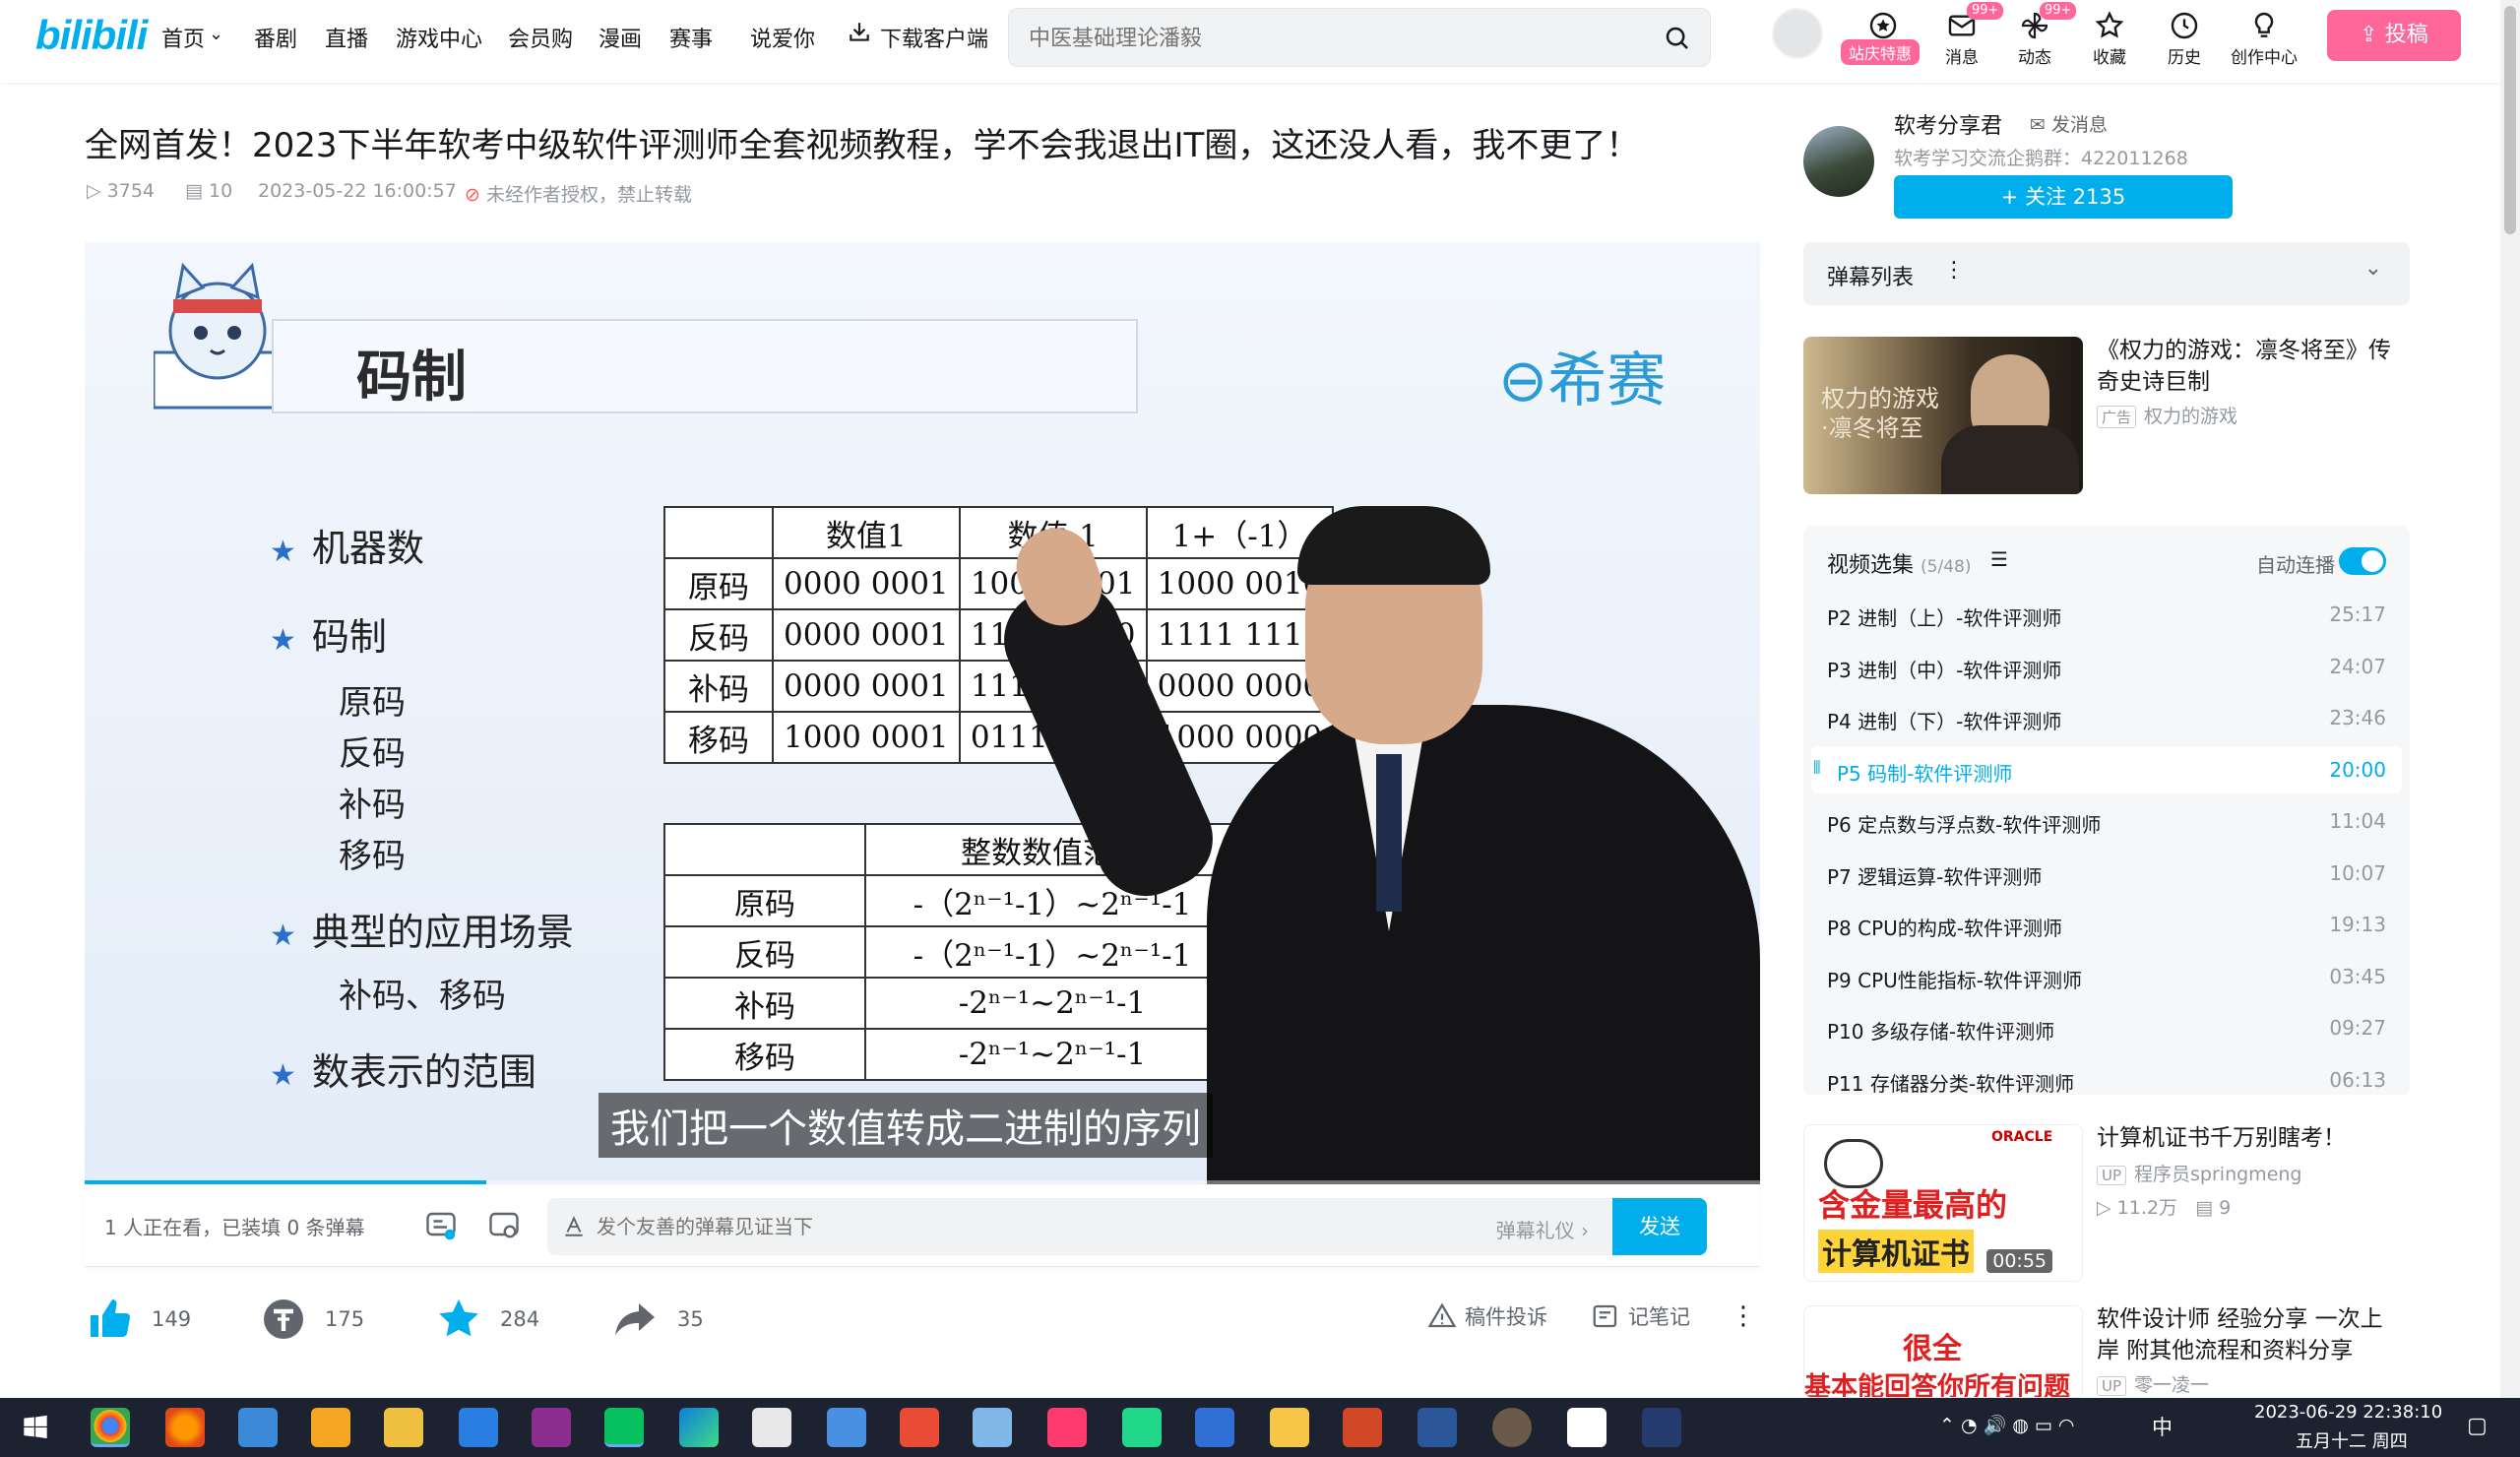 The width and height of the screenshot is (2520, 1457). I want to click on kebab-icon: ⋮, so click(1954, 270).